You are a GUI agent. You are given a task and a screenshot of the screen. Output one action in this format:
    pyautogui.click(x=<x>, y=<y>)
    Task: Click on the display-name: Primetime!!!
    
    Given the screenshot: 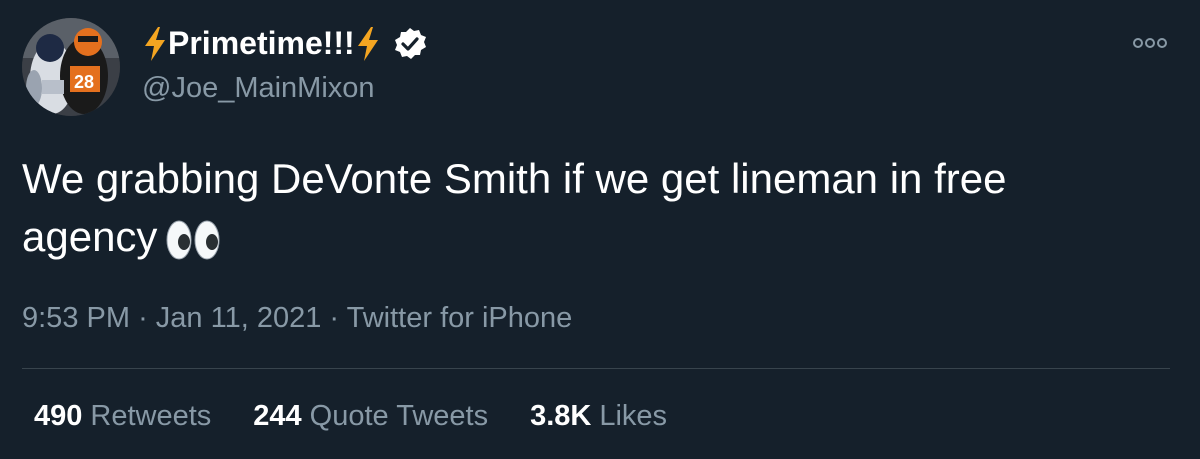 What is the action you would take?
    pyautogui.click(x=261, y=43)
    